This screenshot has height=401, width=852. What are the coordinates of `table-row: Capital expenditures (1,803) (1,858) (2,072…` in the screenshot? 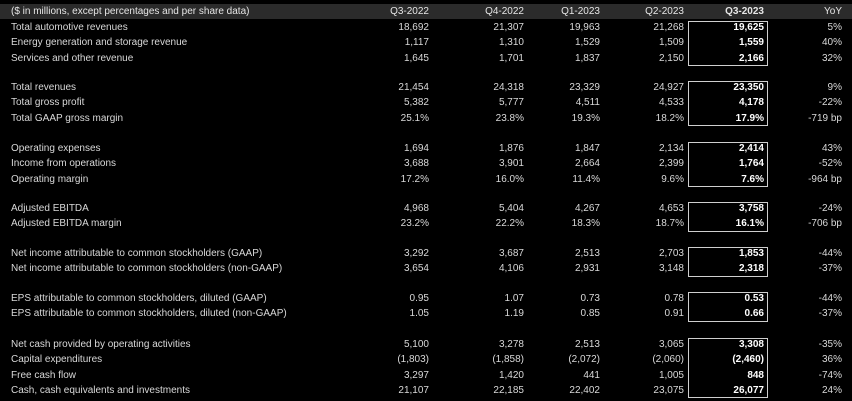 It's located at (426, 359).